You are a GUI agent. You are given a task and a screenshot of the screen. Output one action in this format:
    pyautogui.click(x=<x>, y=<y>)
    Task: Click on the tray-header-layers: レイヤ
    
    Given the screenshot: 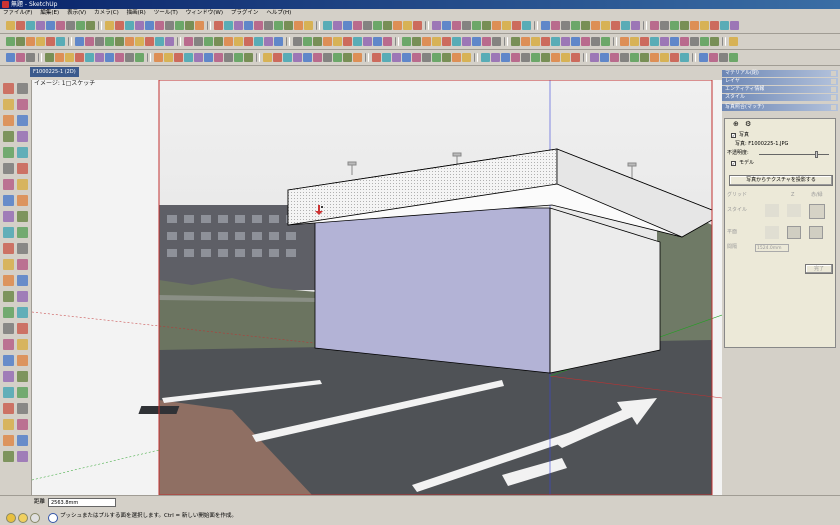 What is the action you would take?
    pyautogui.click(x=780, y=81)
    